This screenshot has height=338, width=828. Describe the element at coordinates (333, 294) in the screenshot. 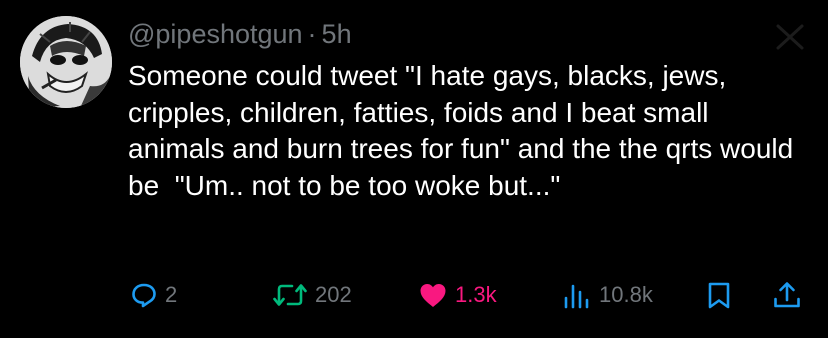

I see `repost-count: 202` at that location.